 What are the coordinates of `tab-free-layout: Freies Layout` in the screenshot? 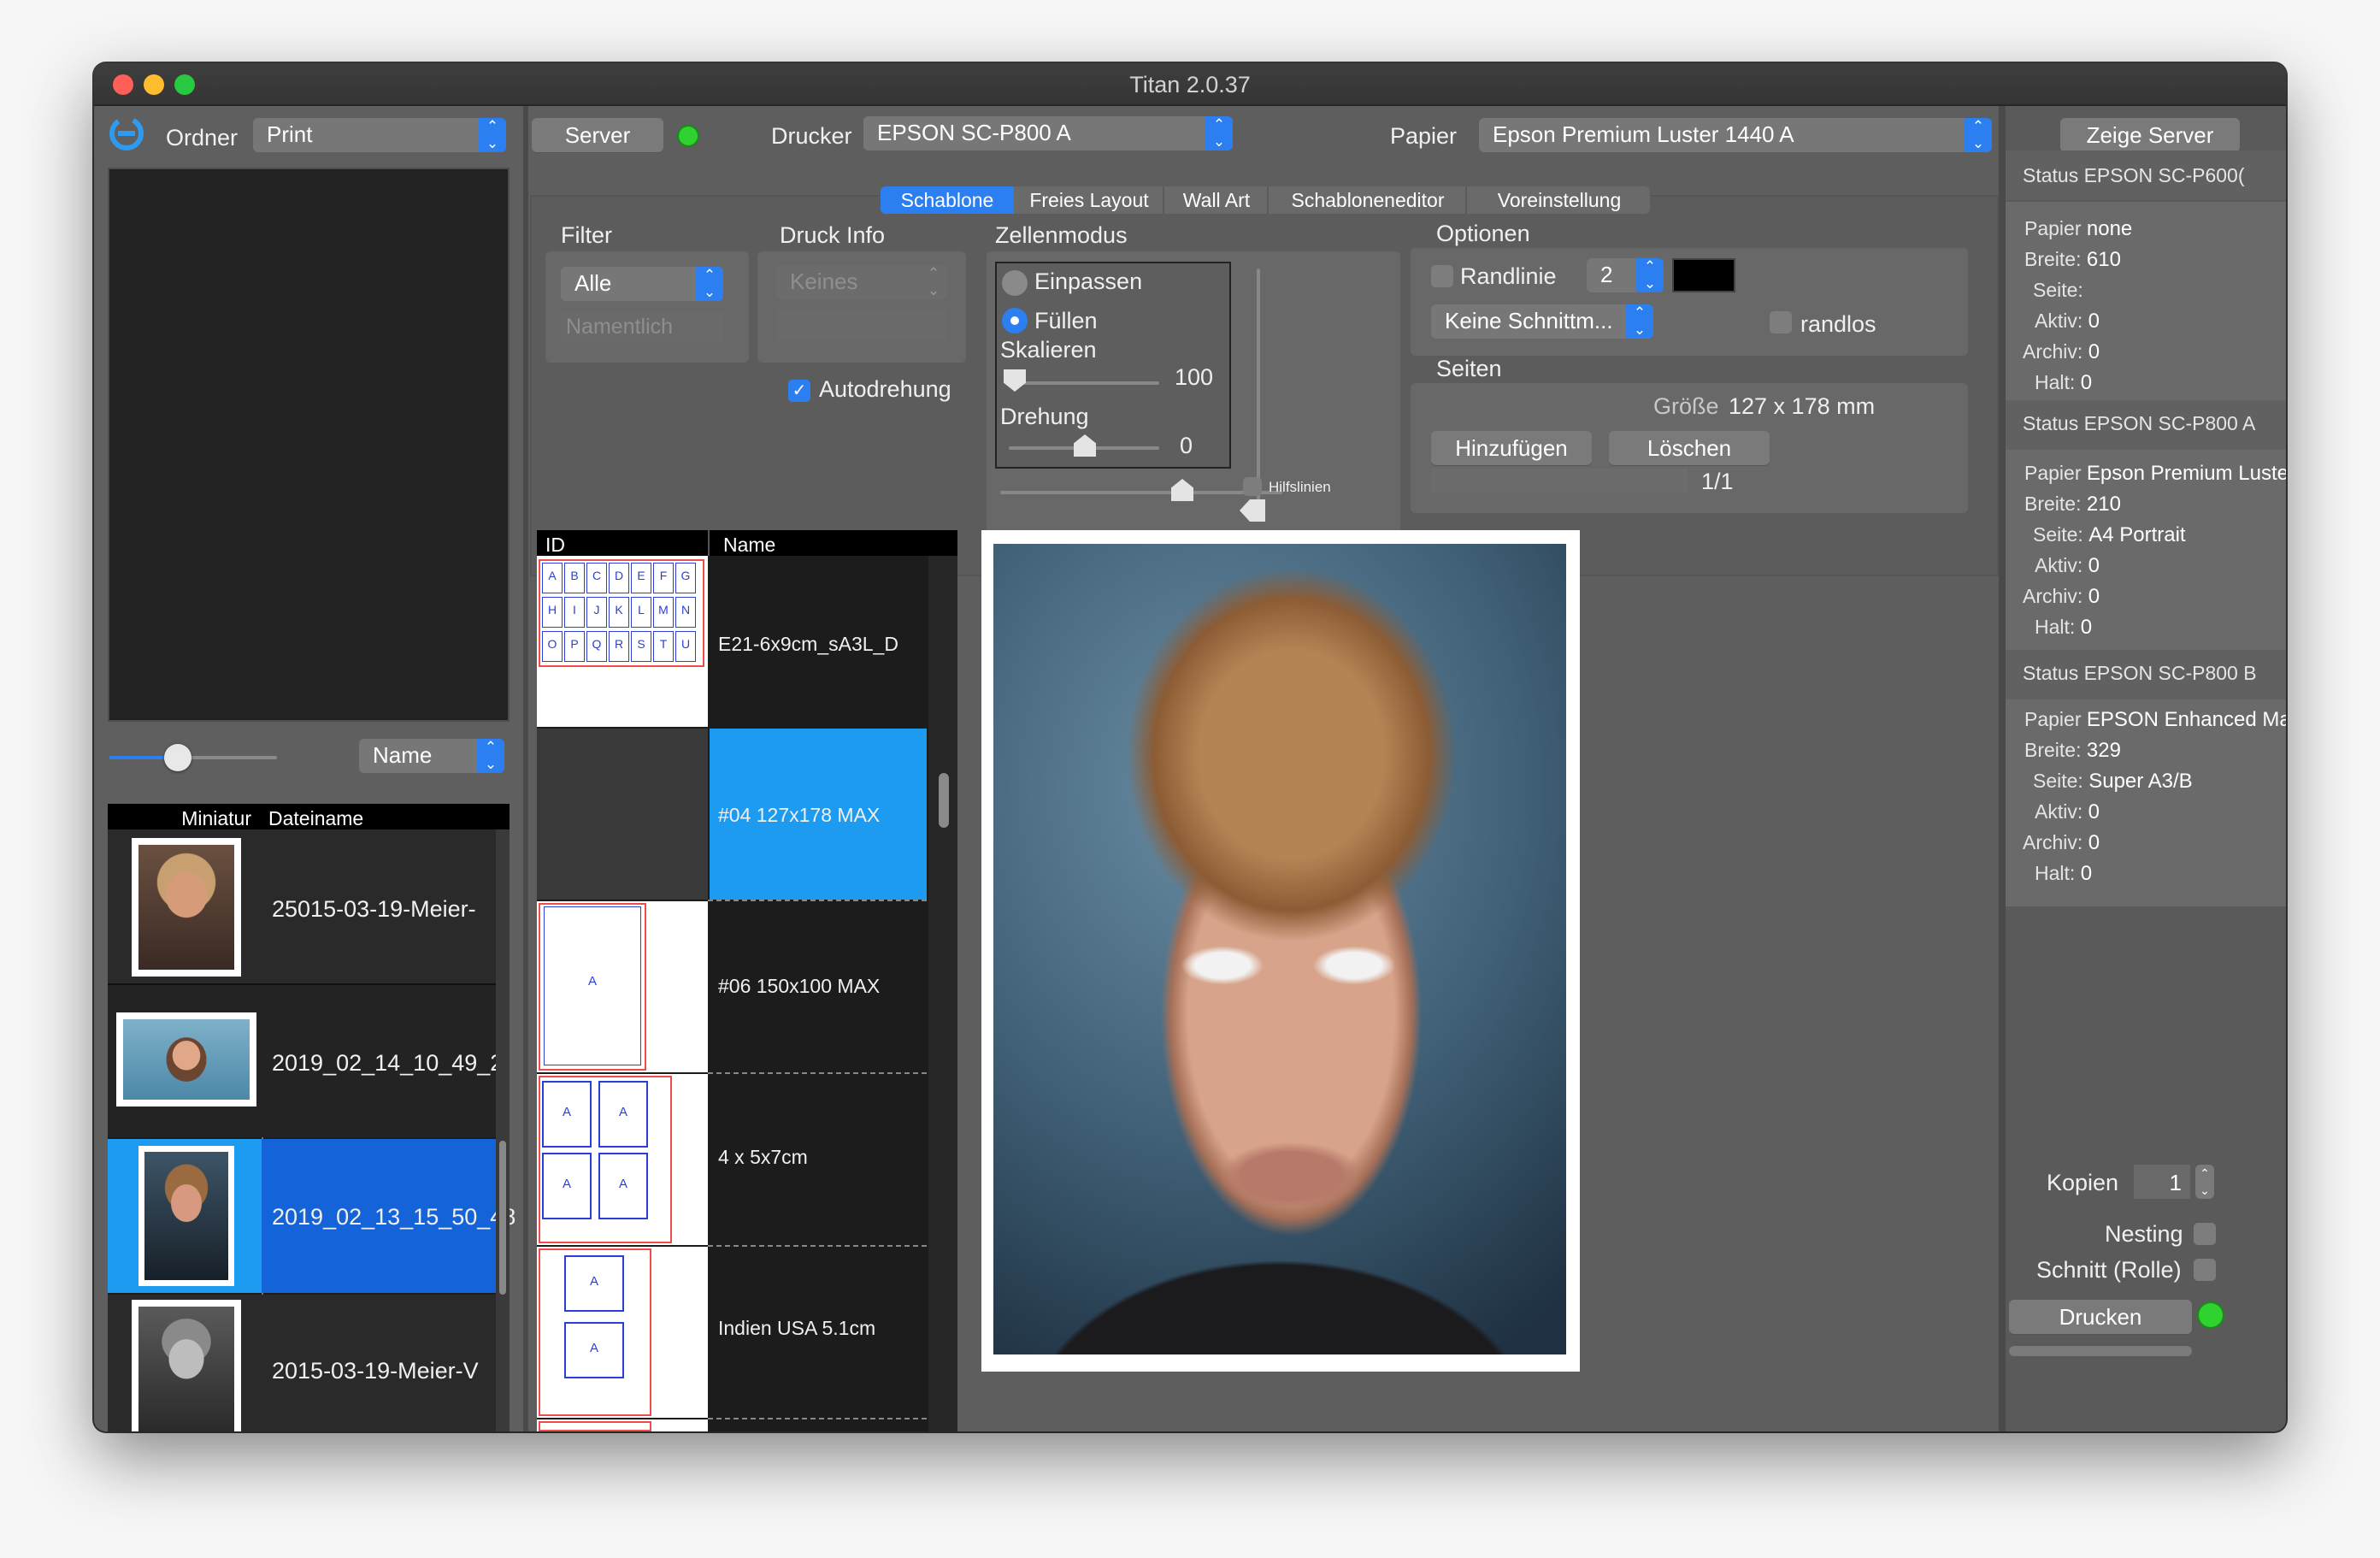 It's located at (1090, 200).